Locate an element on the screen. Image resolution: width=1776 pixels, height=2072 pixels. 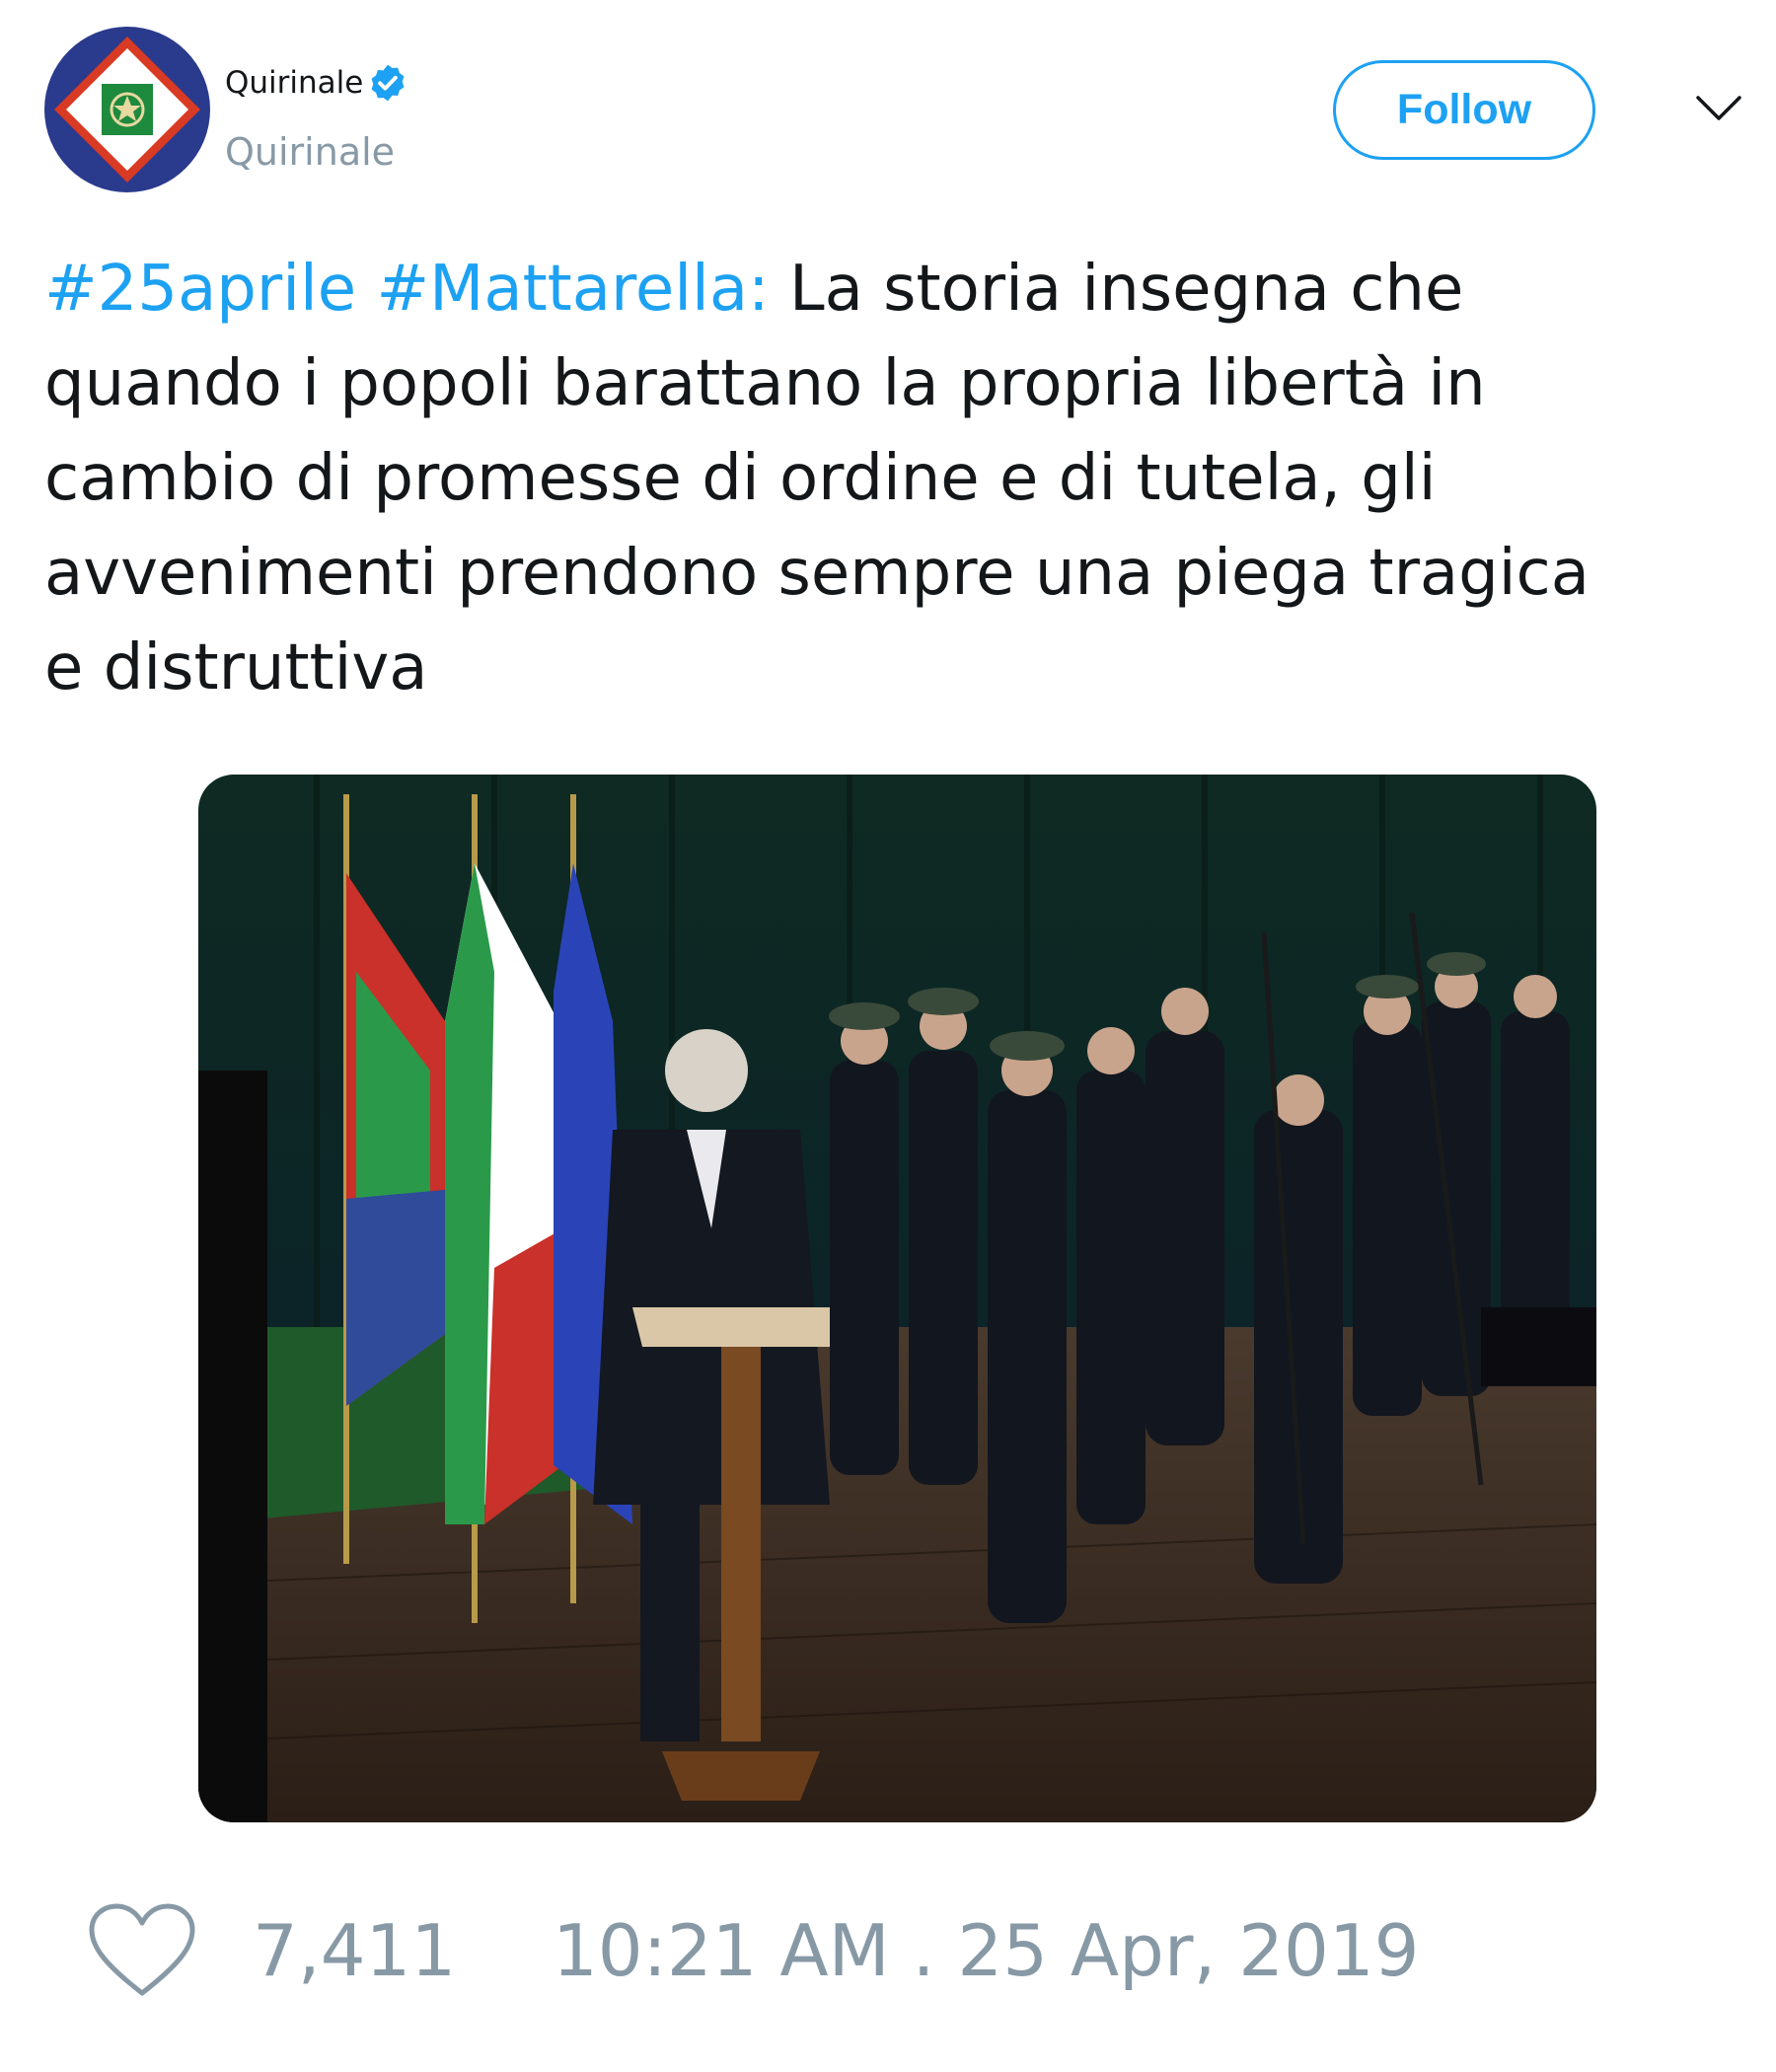
presidential-standard-emblem is located at coordinates (127, 110).